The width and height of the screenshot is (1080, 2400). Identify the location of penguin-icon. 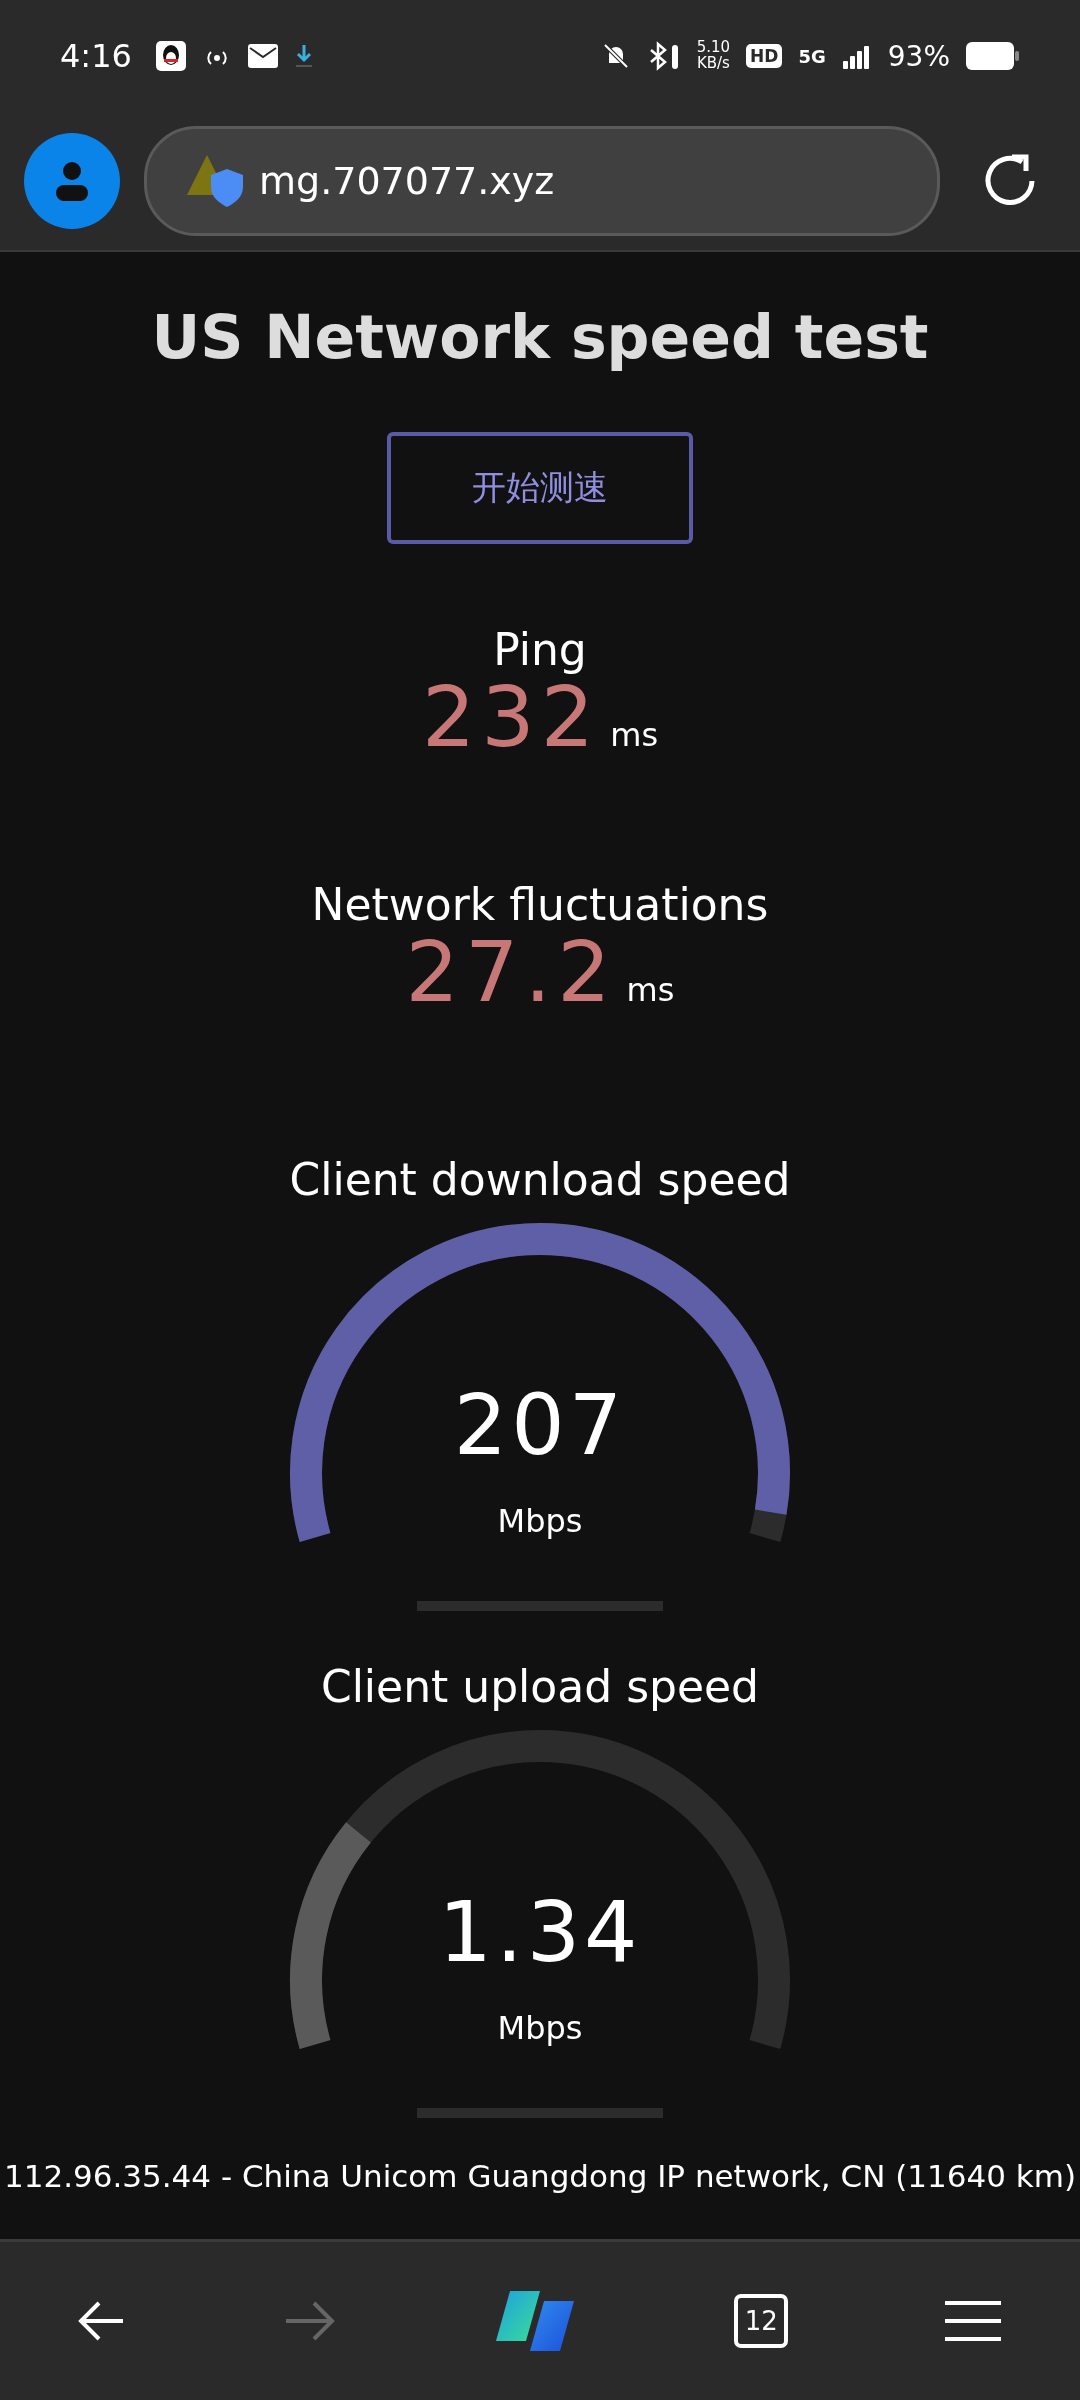
(170, 56).